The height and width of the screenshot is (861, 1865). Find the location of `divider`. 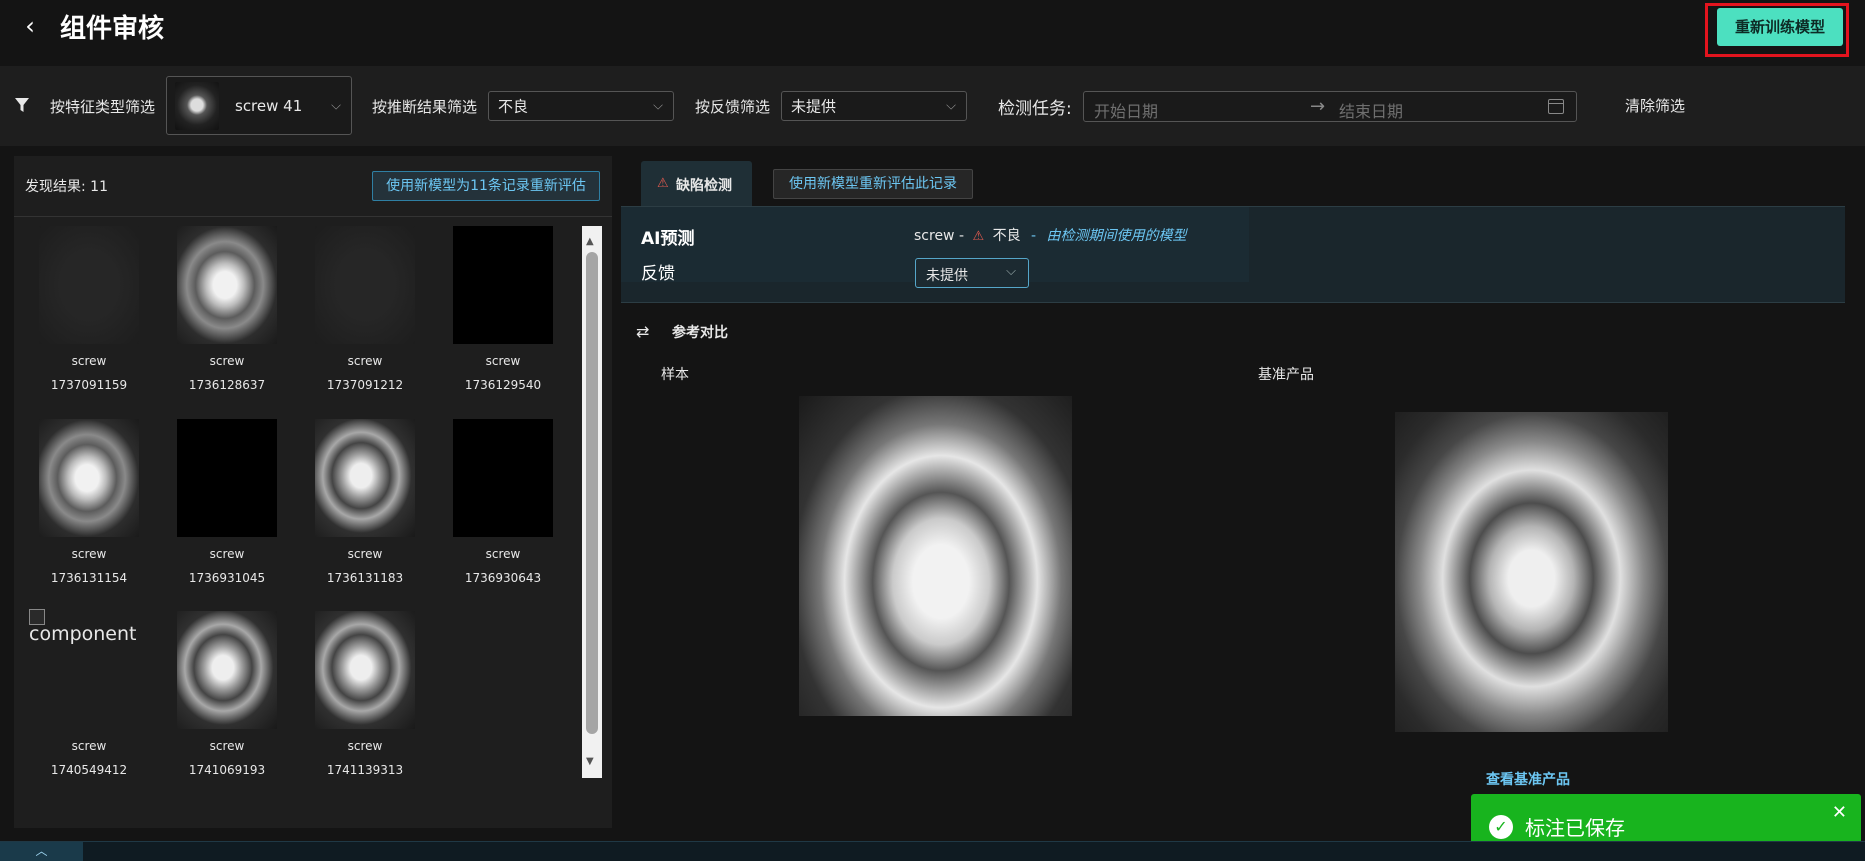

divider is located at coordinates (313, 216).